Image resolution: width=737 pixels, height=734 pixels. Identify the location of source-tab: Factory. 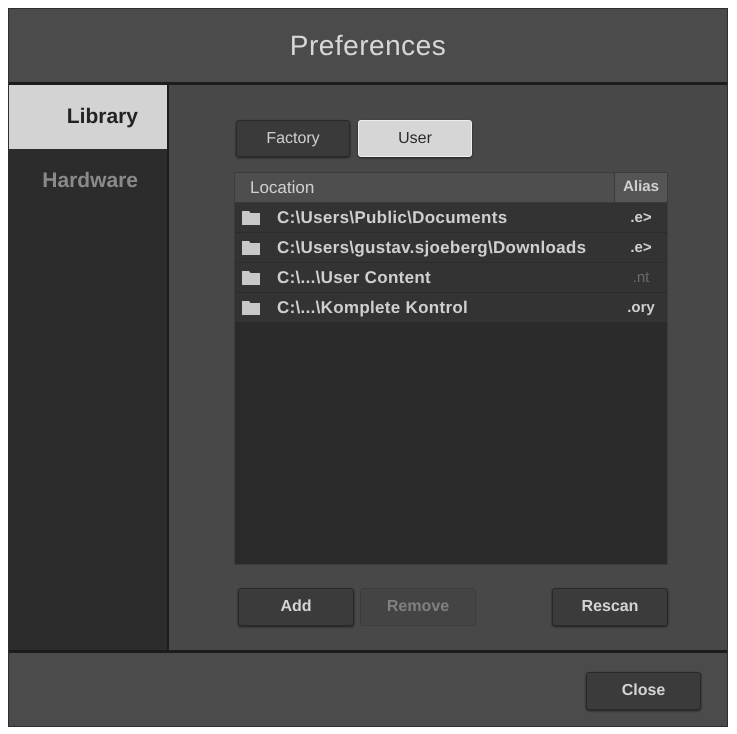
(293, 138).